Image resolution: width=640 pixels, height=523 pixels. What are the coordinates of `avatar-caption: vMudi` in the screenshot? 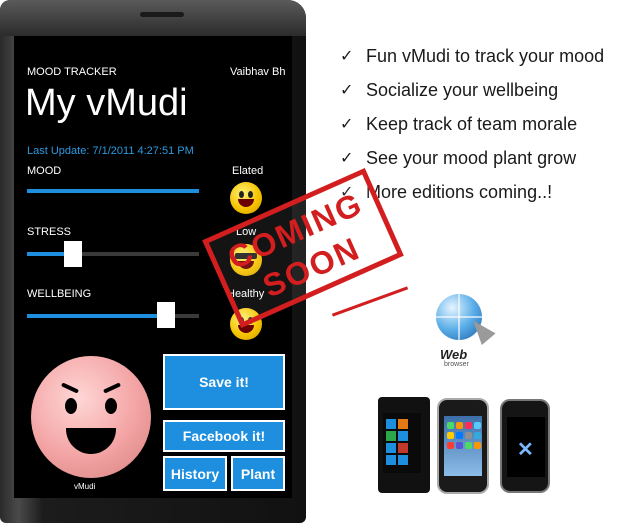 It's located at (85, 486).